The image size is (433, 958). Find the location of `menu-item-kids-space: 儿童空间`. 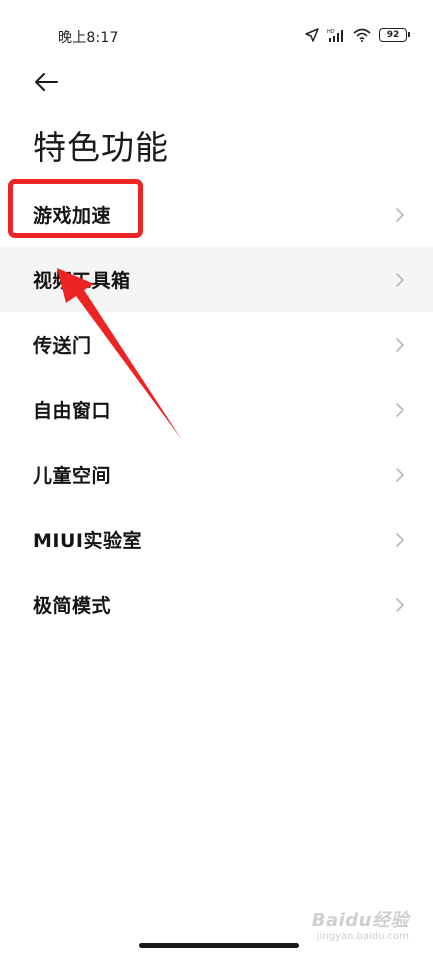

menu-item-kids-space: 儿童空间 is located at coordinates (216, 474).